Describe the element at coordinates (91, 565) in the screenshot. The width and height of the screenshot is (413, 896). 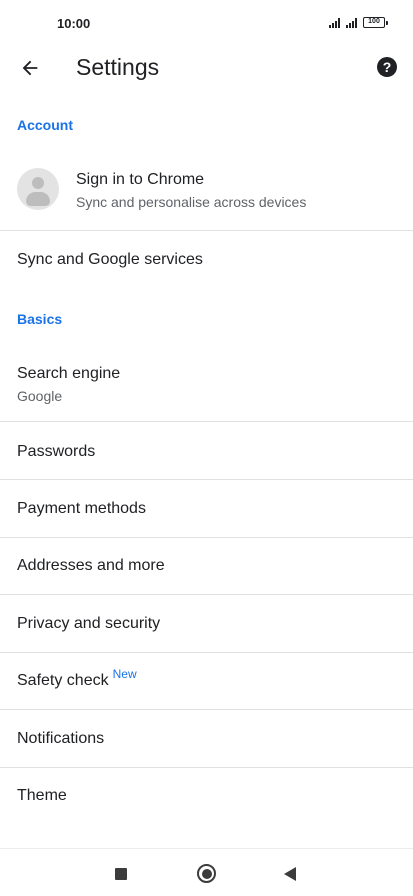
I see `settings-item-label: Addresses and more` at that location.